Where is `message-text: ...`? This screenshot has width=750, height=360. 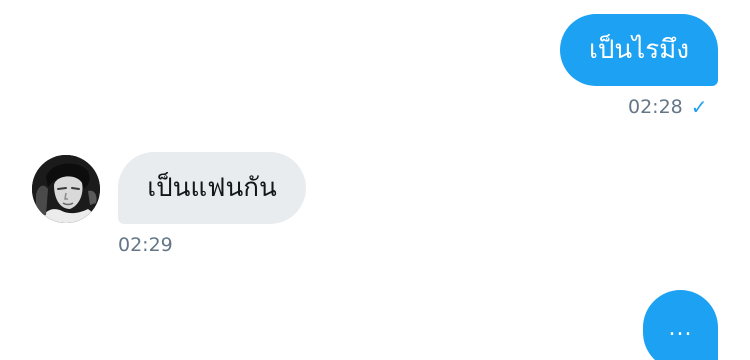
message-text: ... is located at coordinates (680, 328).